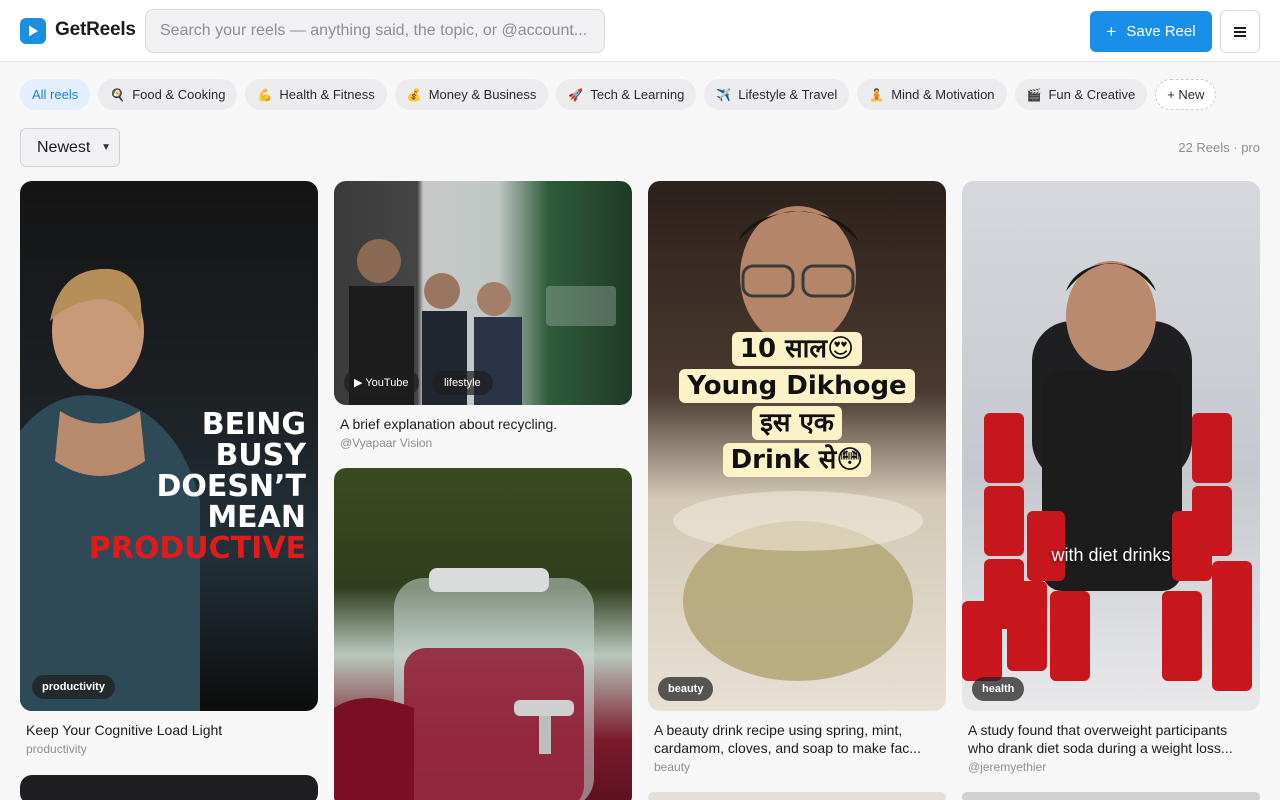  Describe the element at coordinates (106, 147) in the screenshot. I see `chevron-down-icon: ▼` at that location.